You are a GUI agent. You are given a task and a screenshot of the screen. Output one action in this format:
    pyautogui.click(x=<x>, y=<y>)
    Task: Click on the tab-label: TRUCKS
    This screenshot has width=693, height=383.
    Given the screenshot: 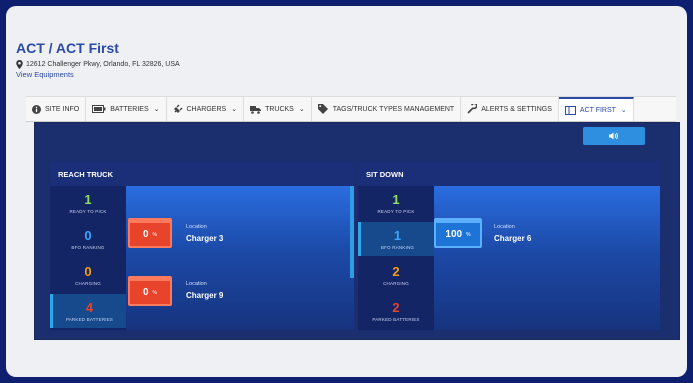 What is the action you would take?
    pyautogui.click(x=279, y=109)
    